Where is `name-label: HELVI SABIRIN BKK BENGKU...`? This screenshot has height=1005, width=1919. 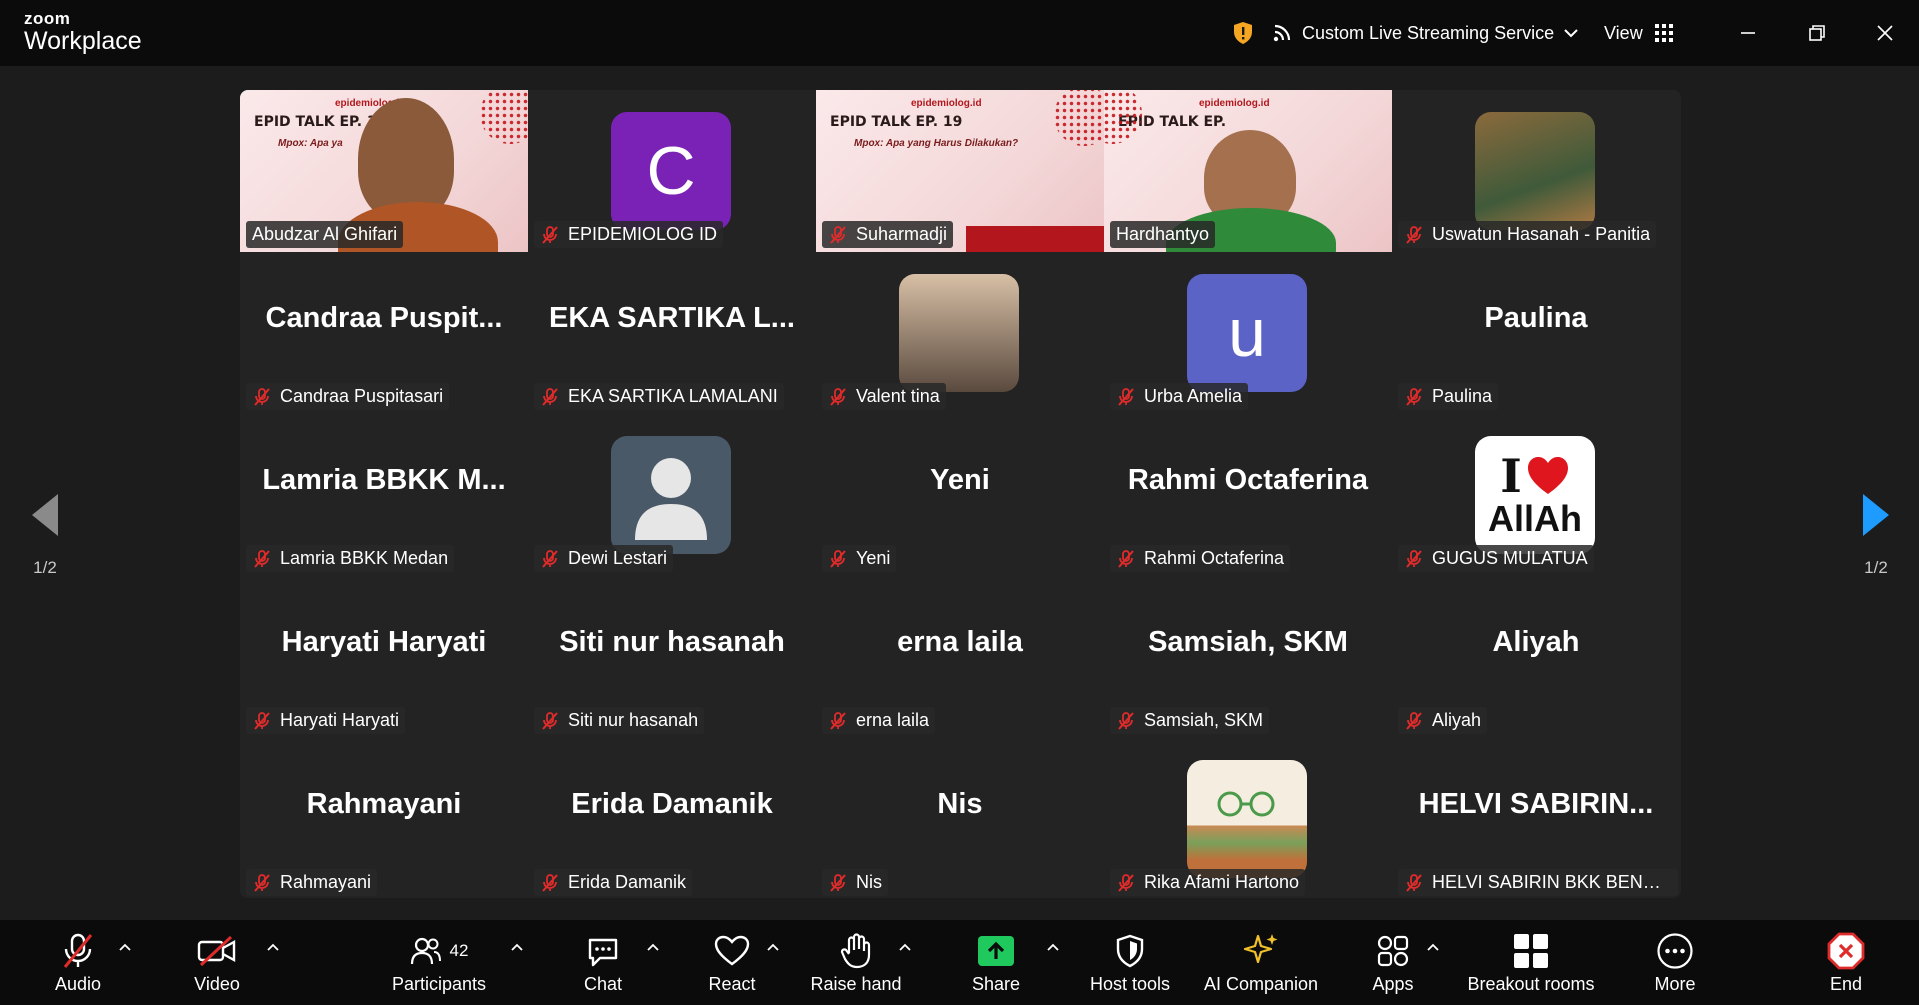 name-label: HELVI SABIRIN BKK BENGKU... is located at coordinates (1538, 882).